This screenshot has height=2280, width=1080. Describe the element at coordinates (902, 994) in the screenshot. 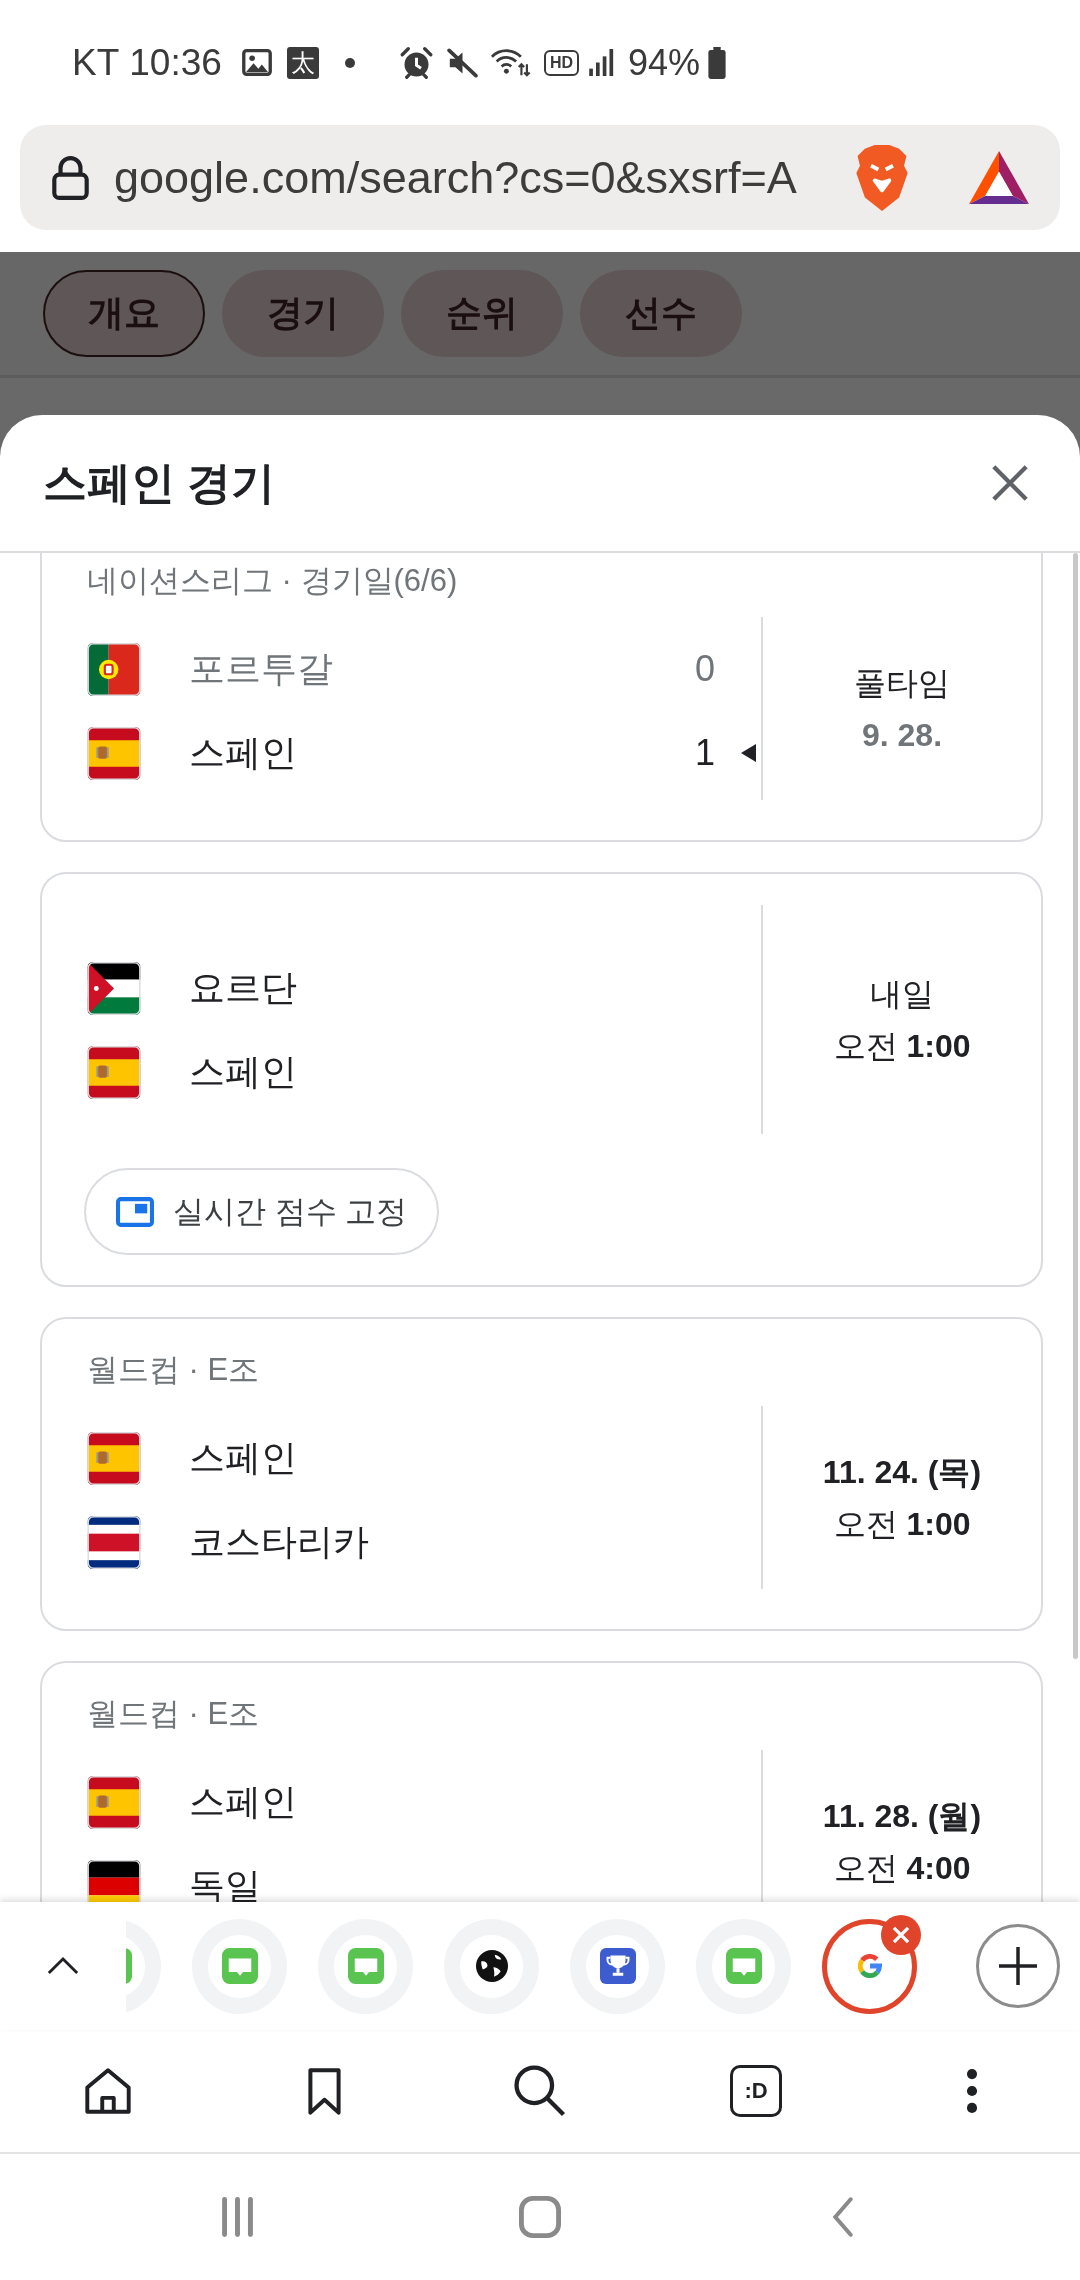

I see `match-status-text: 내일` at that location.